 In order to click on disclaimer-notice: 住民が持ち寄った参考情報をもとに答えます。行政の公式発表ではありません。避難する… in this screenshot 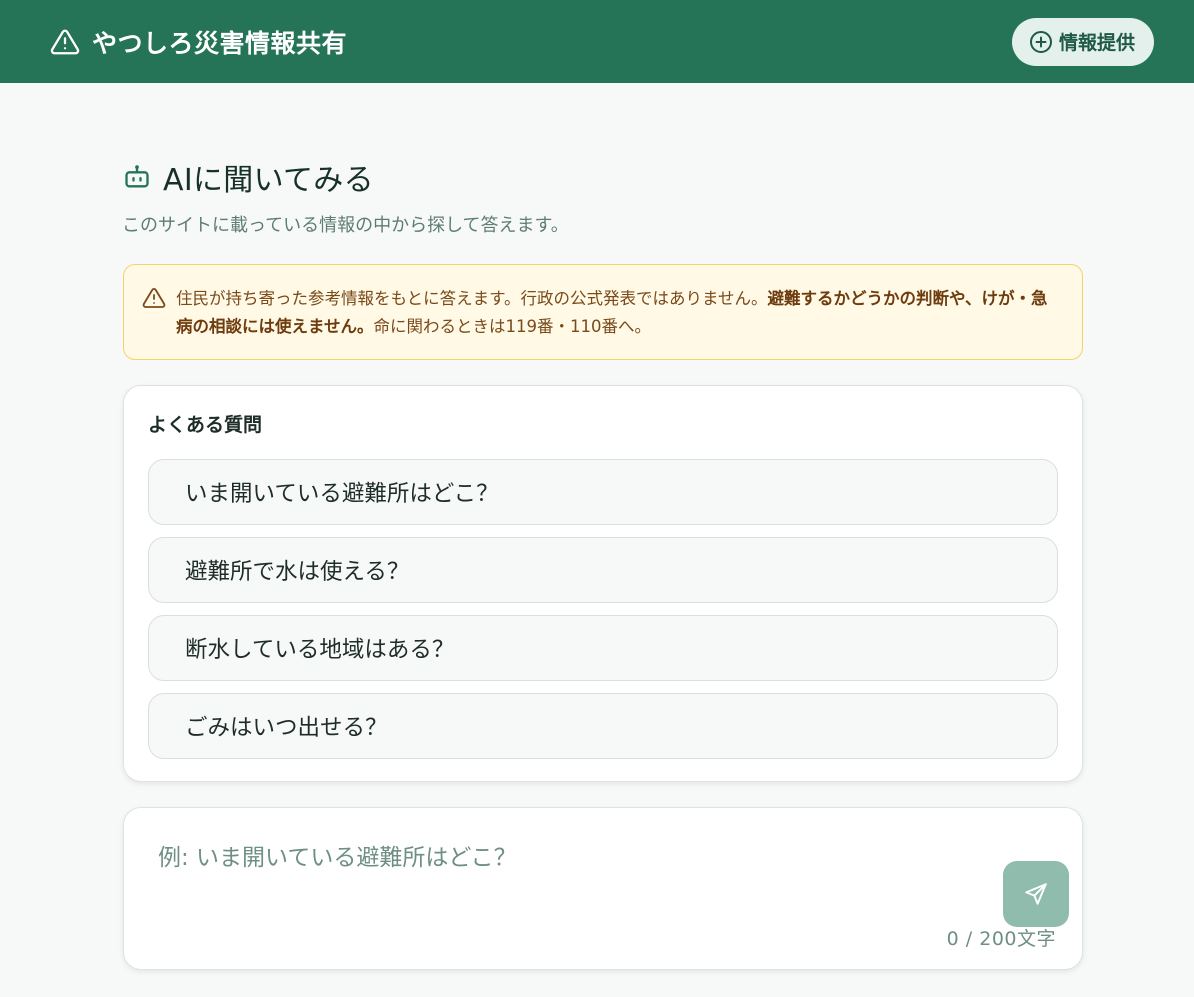, I will do `click(603, 312)`.